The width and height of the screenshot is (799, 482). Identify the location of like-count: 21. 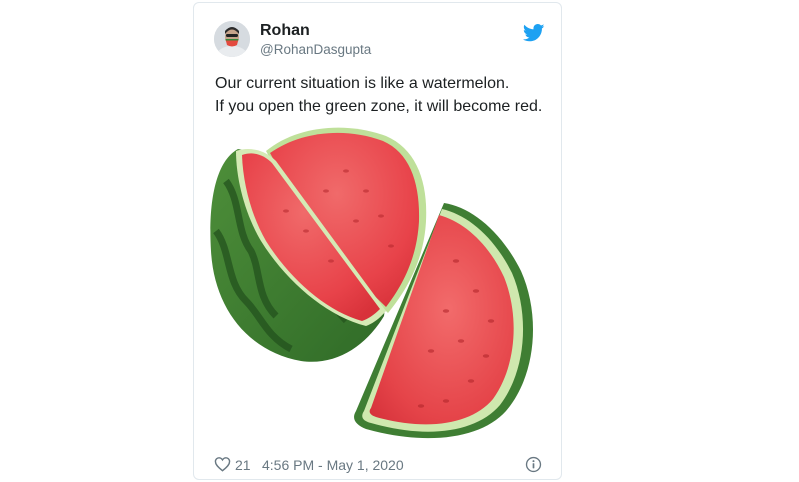
(243, 465).